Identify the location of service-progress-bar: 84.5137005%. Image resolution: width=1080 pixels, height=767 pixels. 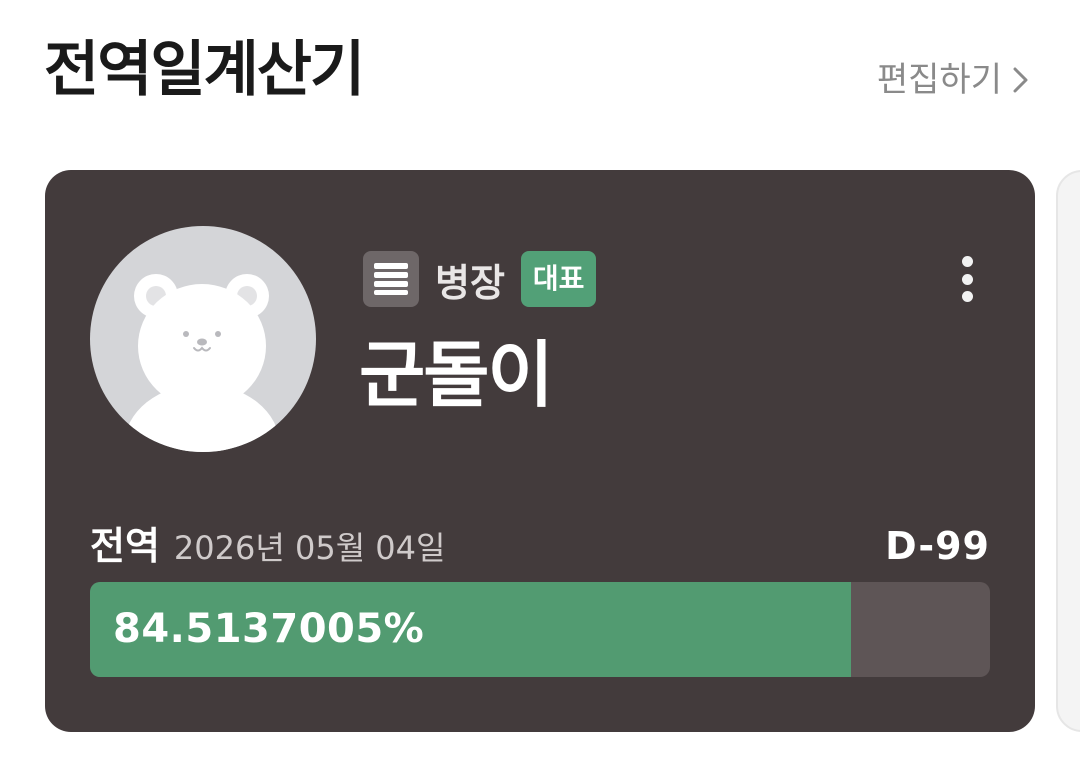
(540, 629).